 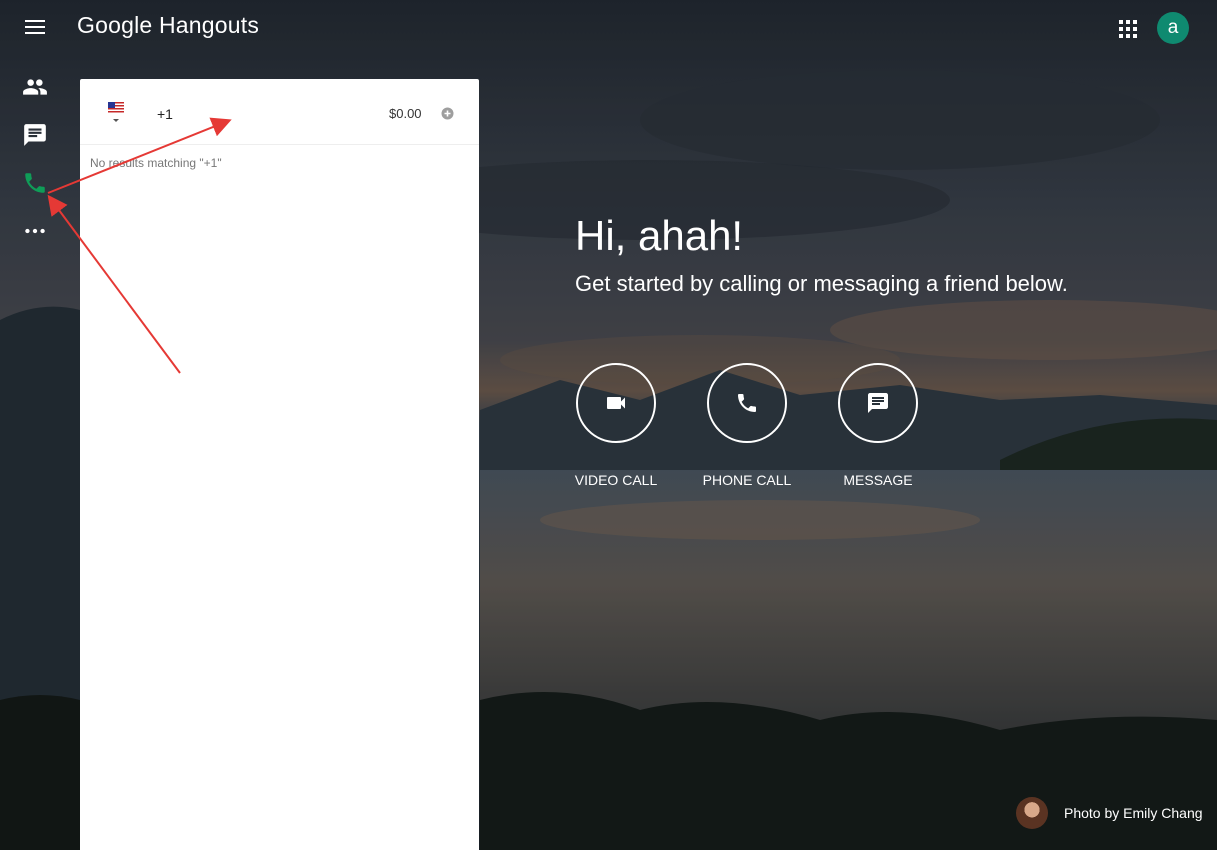 I want to click on flag-us-icon, so click(x=116, y=113).